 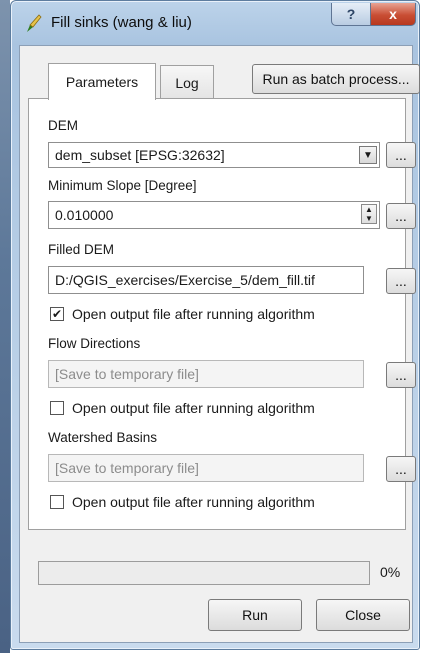 I want to click on tab-label: Parameters, so click(x=102, y=82).